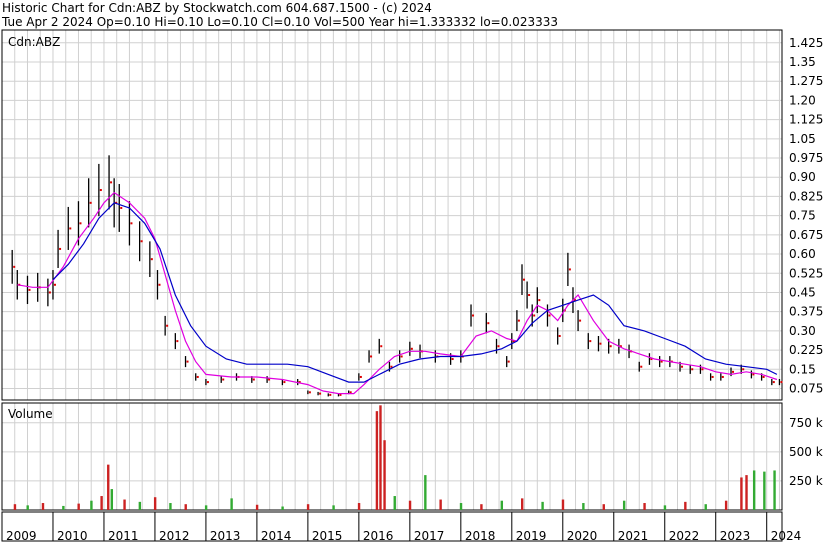  Describe the element at coordinates (531, 536) in the screenshot. I see `x-tick-label: 2019` at that location.